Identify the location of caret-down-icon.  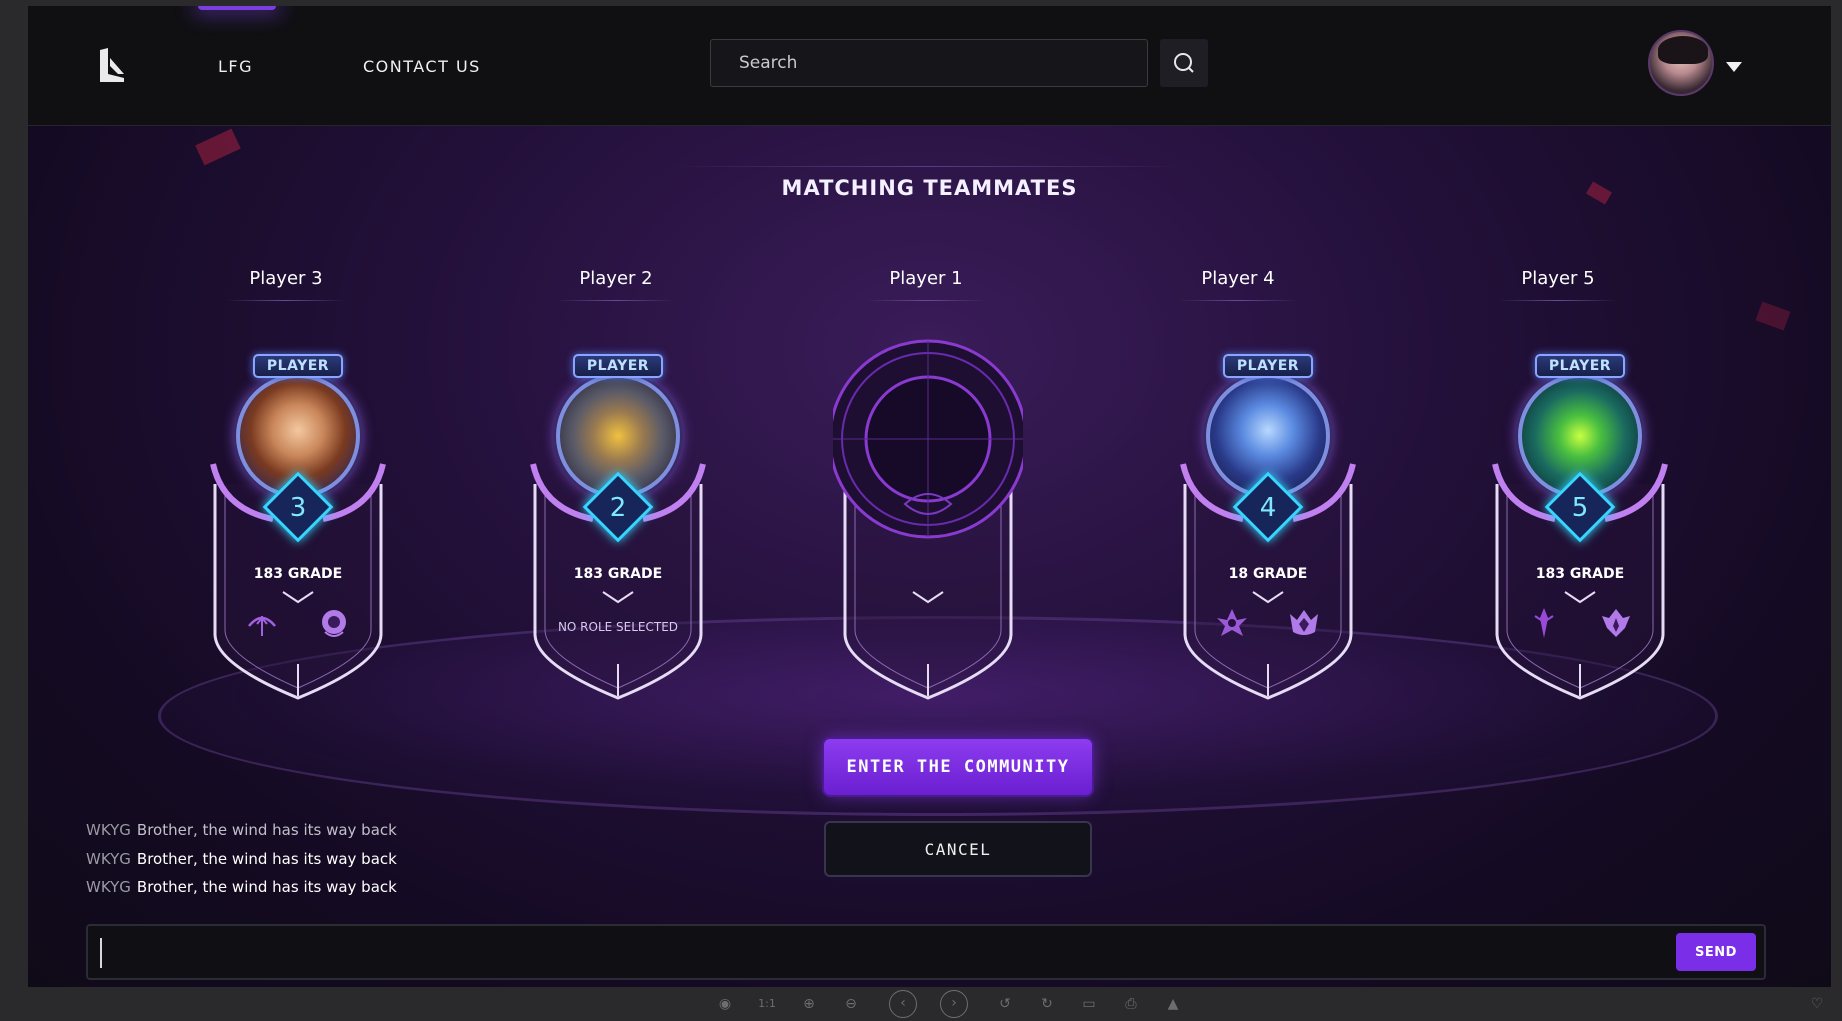
(1734, 67).